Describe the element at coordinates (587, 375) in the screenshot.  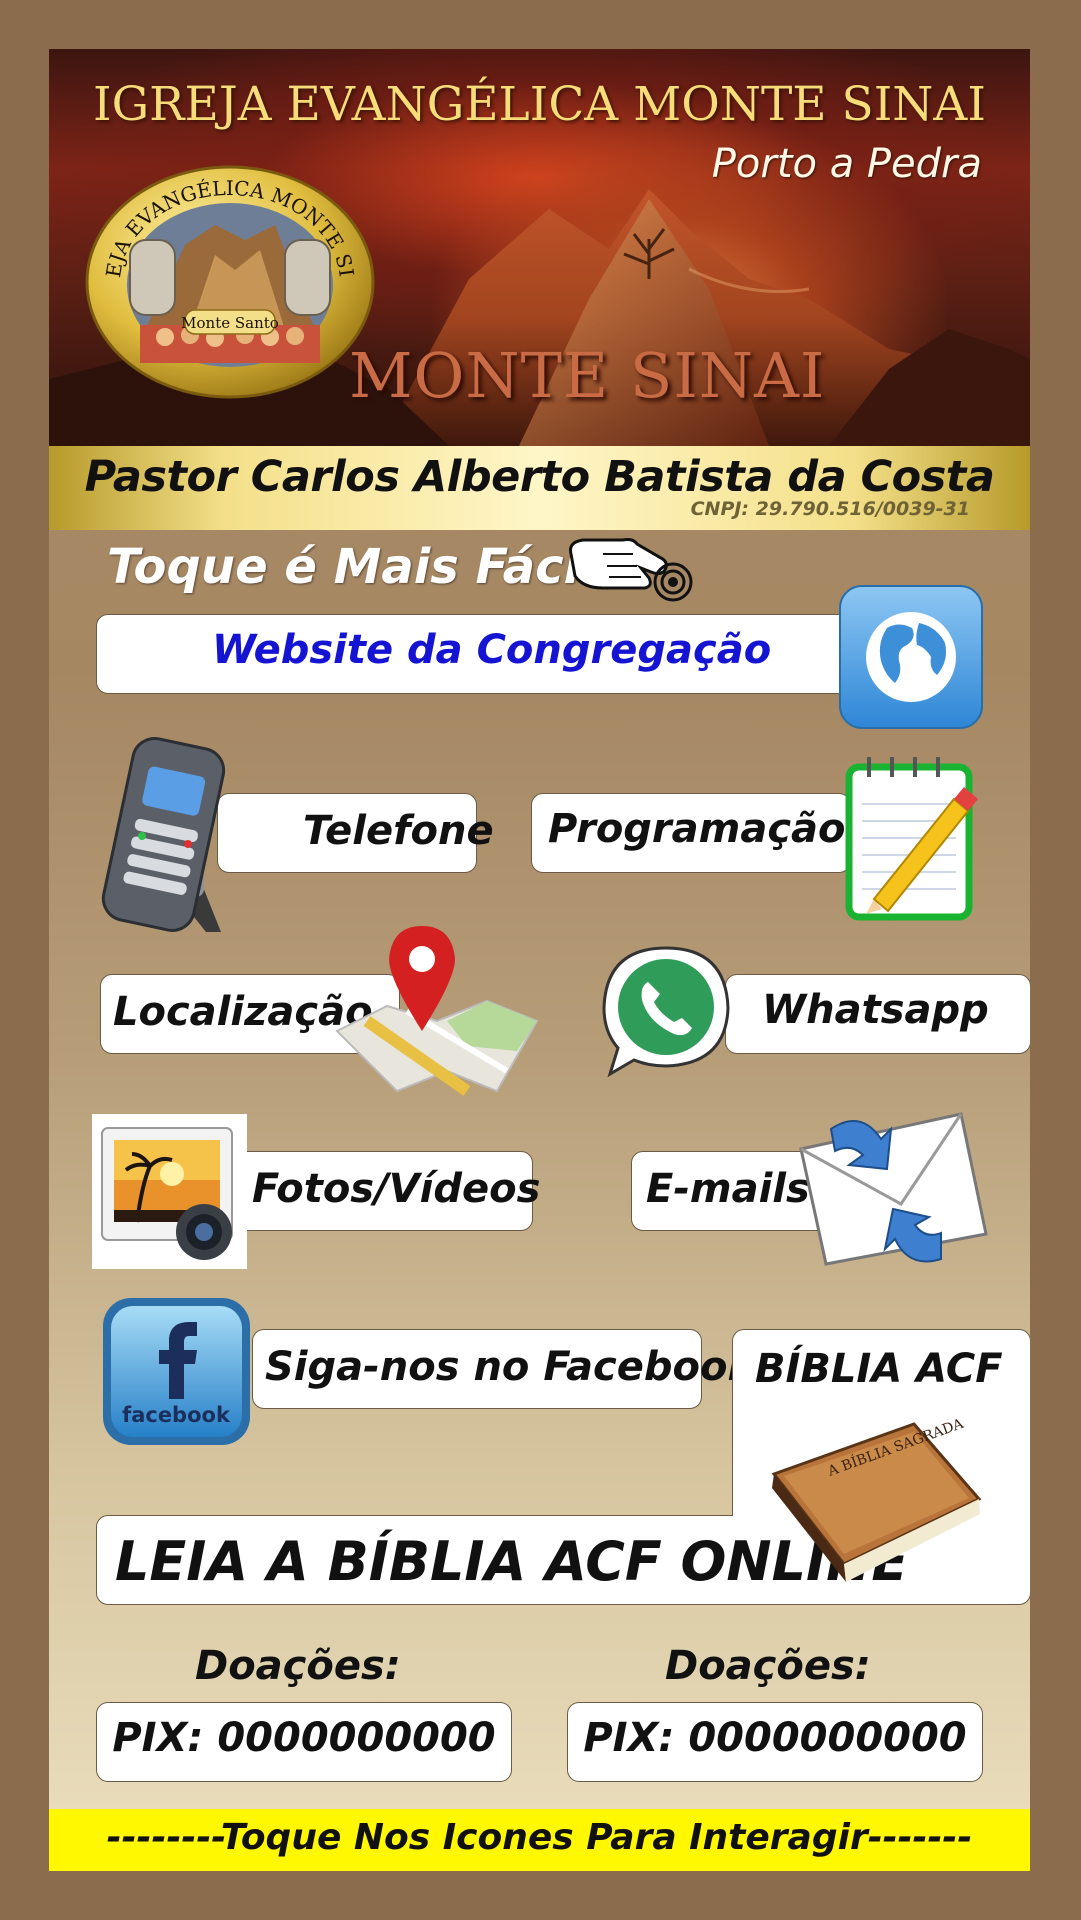
I see `banner-title: MONTE SINAI` at that location.